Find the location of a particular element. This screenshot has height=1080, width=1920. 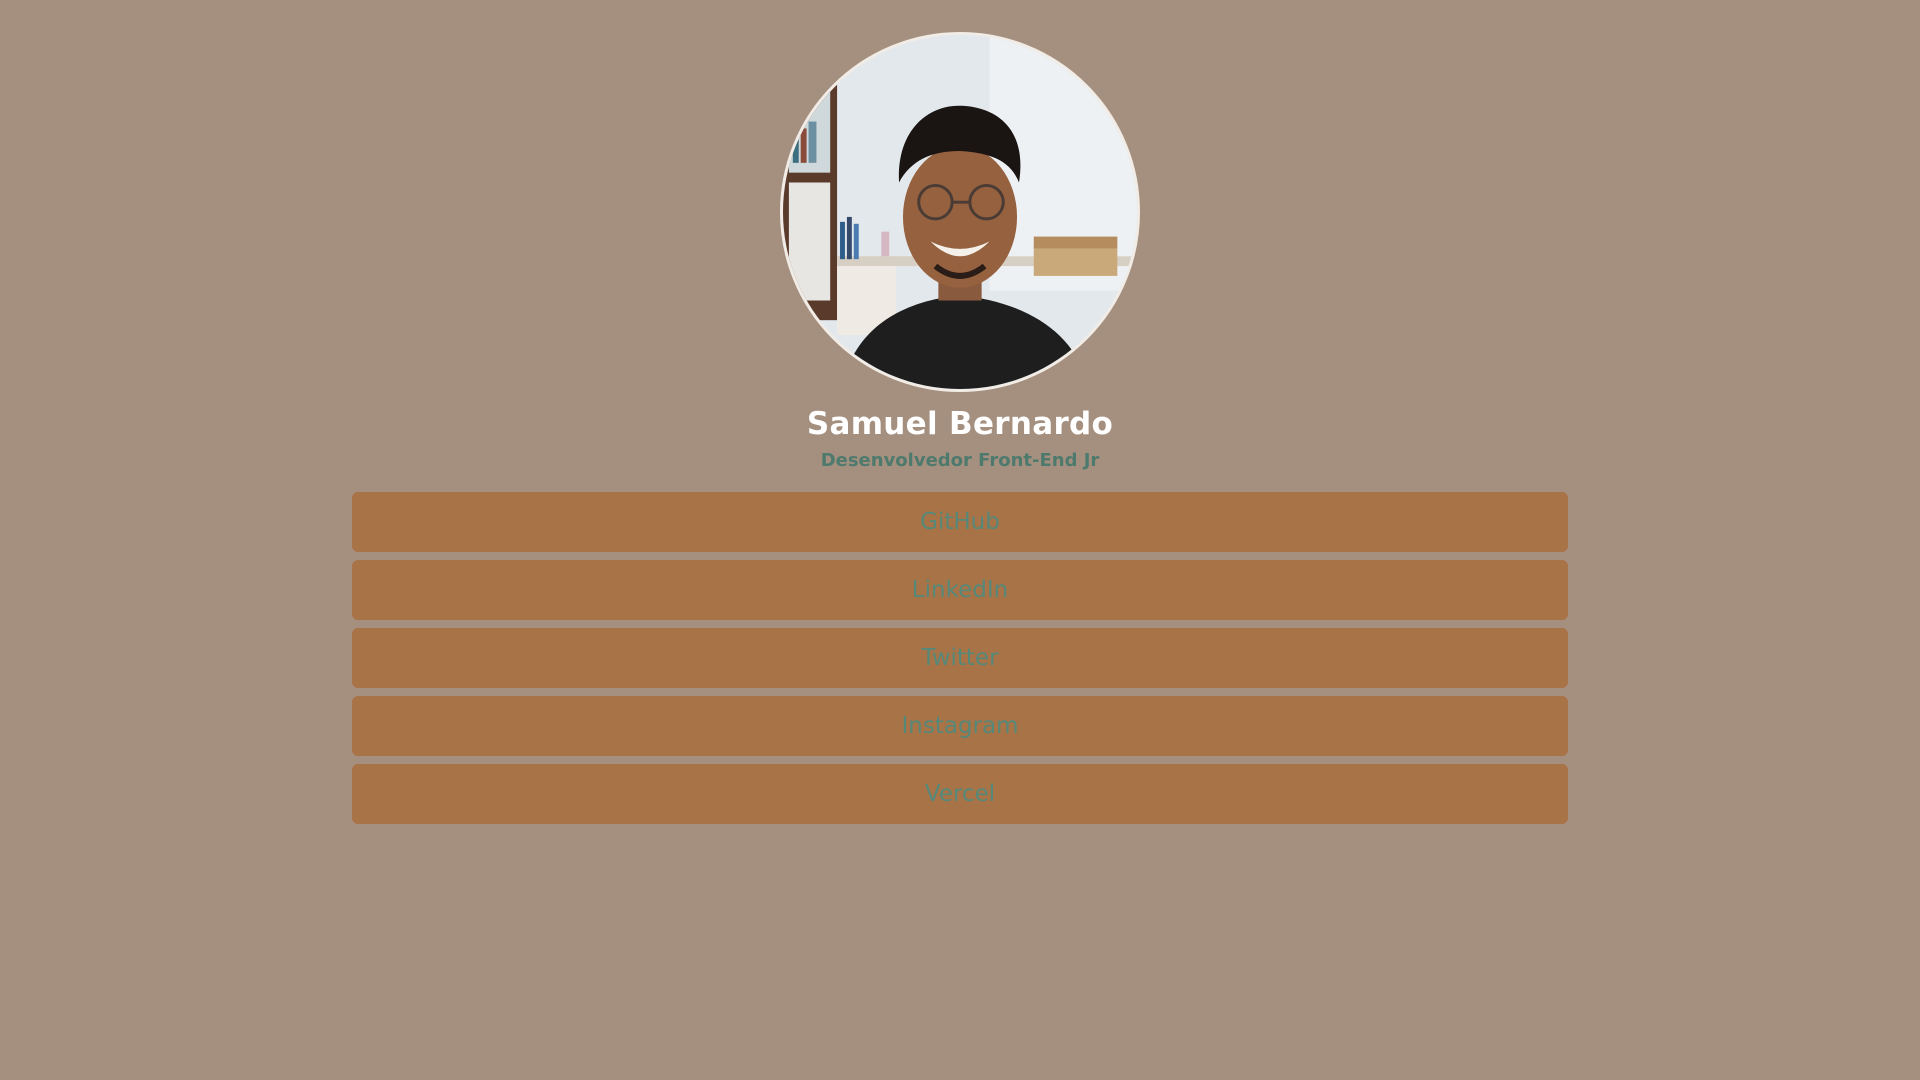

avatar-photo is located at coordinates (960, 212).